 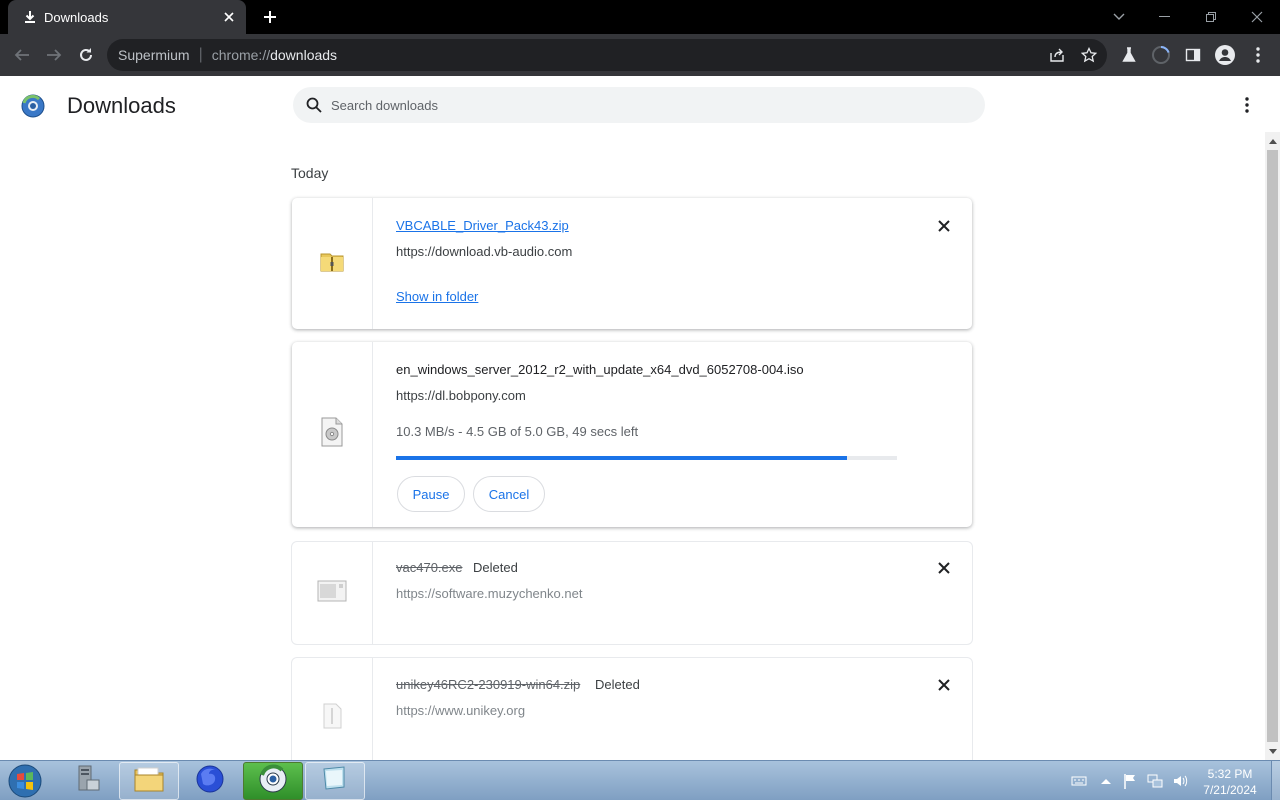 What do you see at coordinates (482, 225) in the screenshot?
I see `file-name-link: VBCABLE_Driver_Pack43.zip` at bounding box center [482, 225].